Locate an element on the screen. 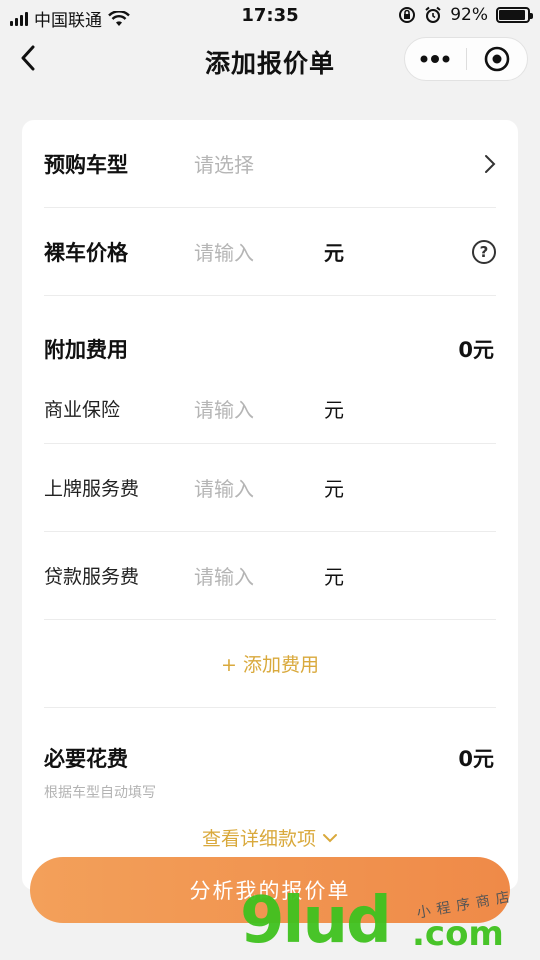 The width and height of the screenshot is (540, 960). help-button: ? is located at coordinates (484, 251).